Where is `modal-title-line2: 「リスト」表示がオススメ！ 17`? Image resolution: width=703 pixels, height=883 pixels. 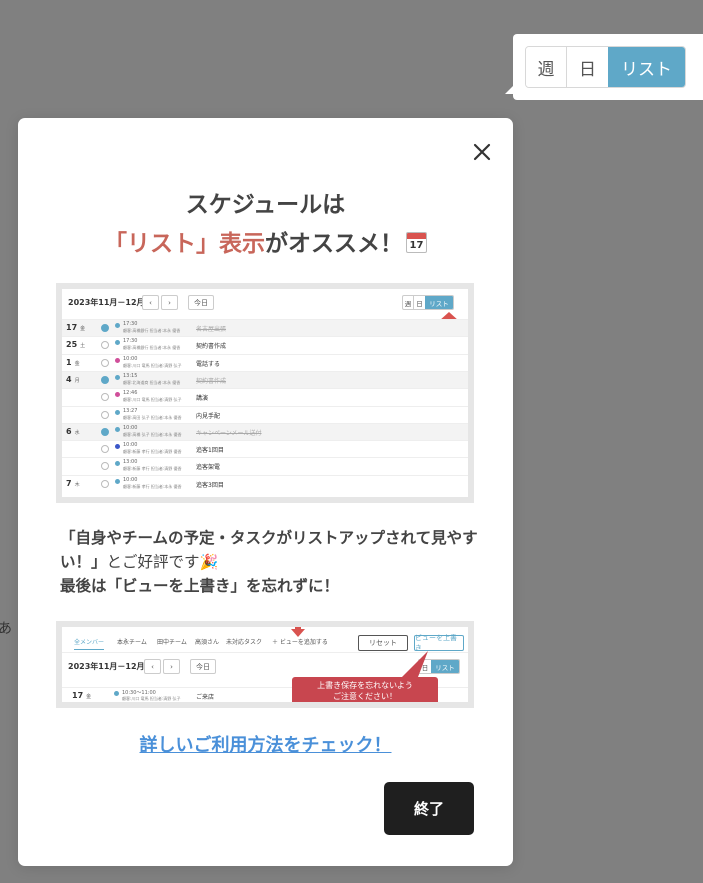
modal-title-line2: 「リスト」表示がオススメ！ 17 is located at coordinates (265, 241).